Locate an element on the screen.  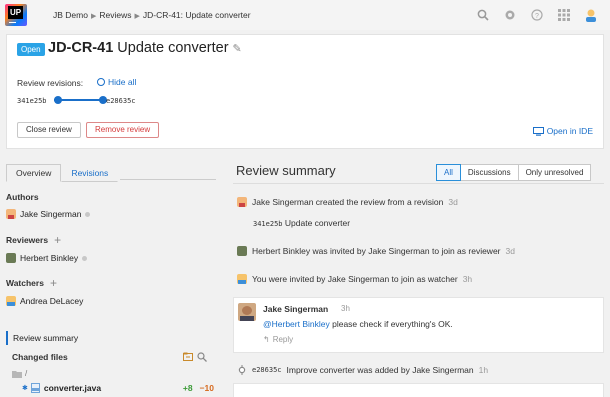
nav-review-summary: Review summary is located at coordinates (111, 338).